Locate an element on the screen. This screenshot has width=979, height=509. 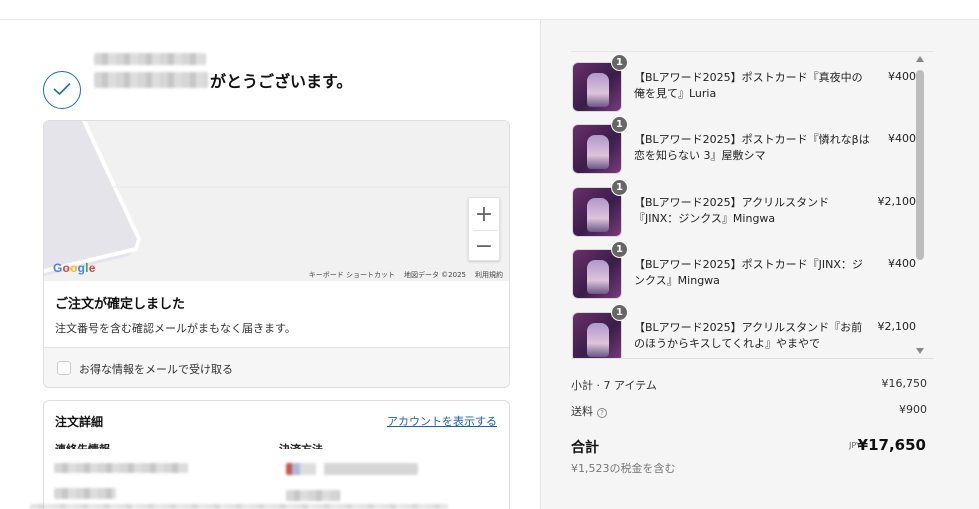
items-scrollbar is located at coordinates (920, 206).